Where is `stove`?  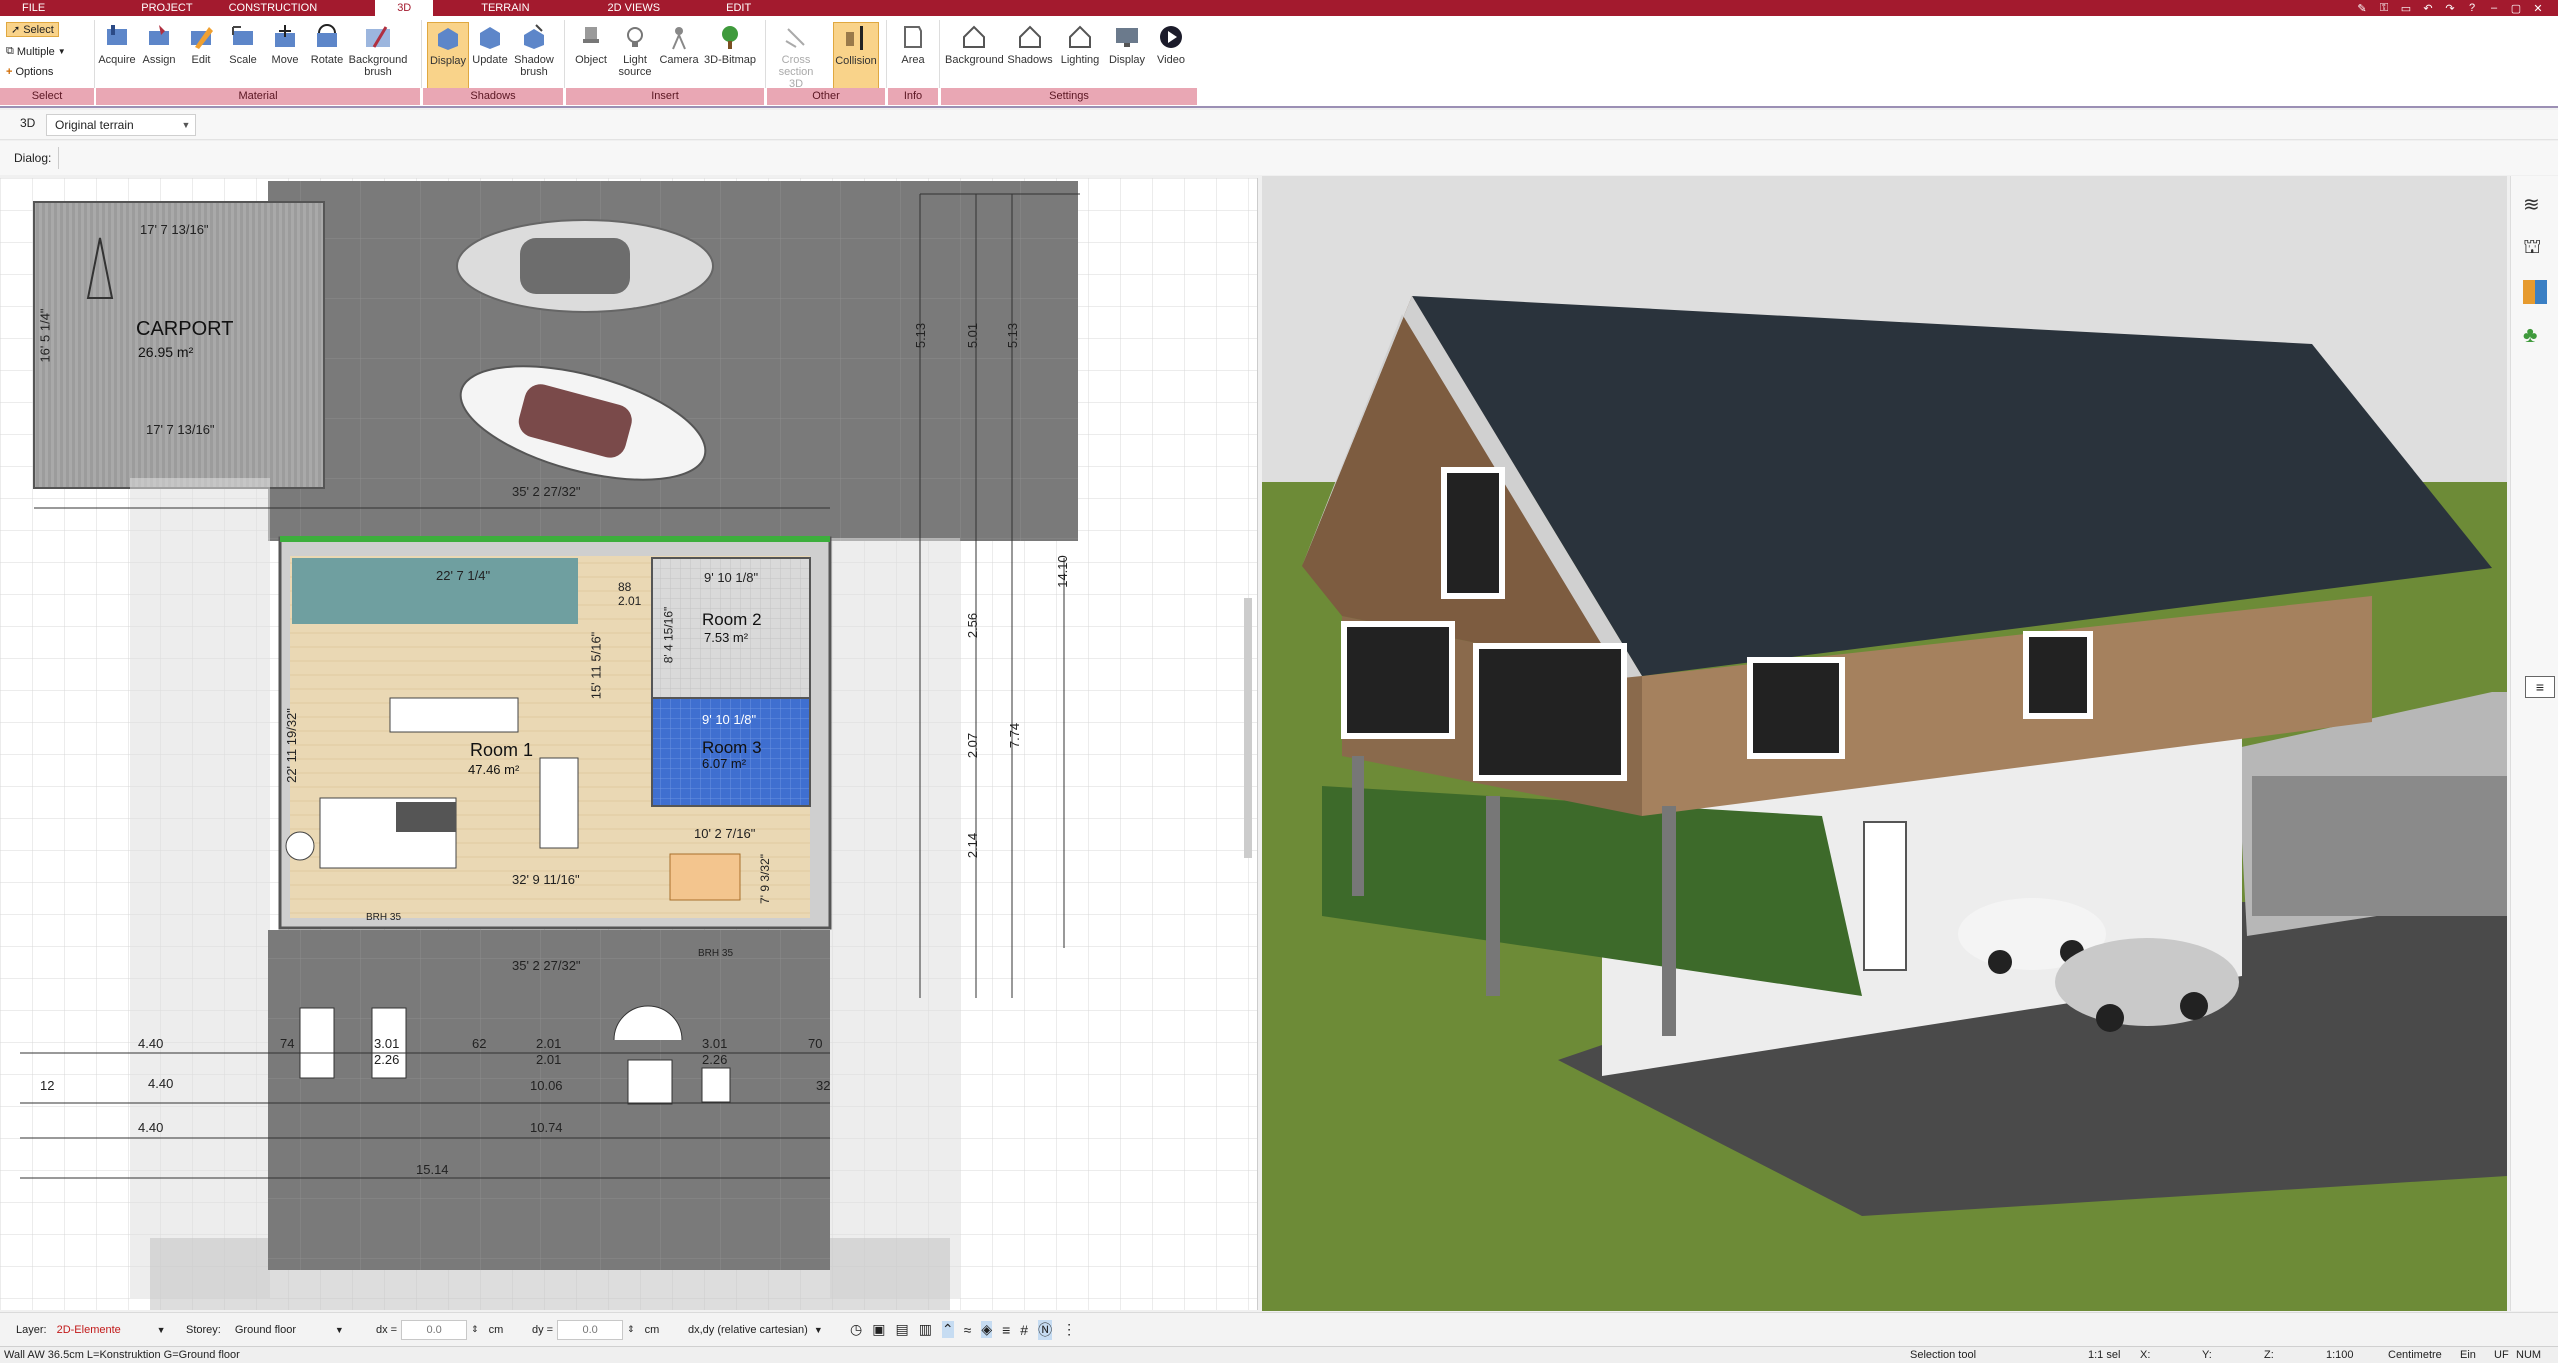
stove is located at coordinates (426, 817).